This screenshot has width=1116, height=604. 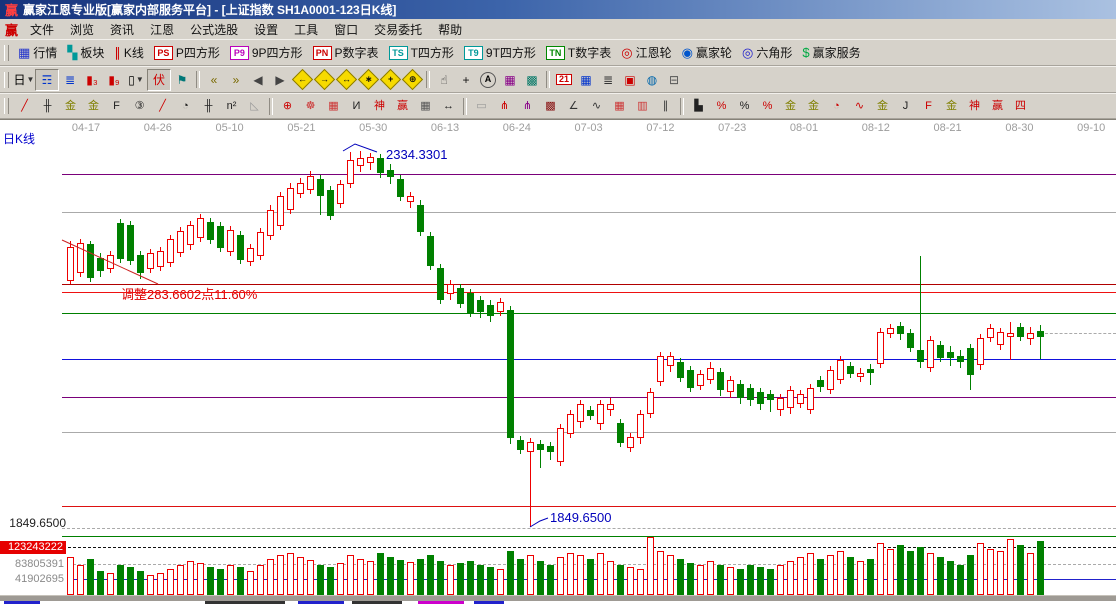 I want to click on toolbar-button-P数字表: PN P数字表, so click(x=346, y=52).